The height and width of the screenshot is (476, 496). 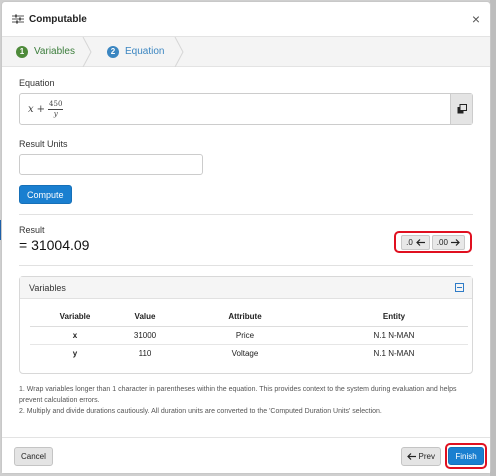 I want to click on cell-value: 31000, so click(x=145, y=335).